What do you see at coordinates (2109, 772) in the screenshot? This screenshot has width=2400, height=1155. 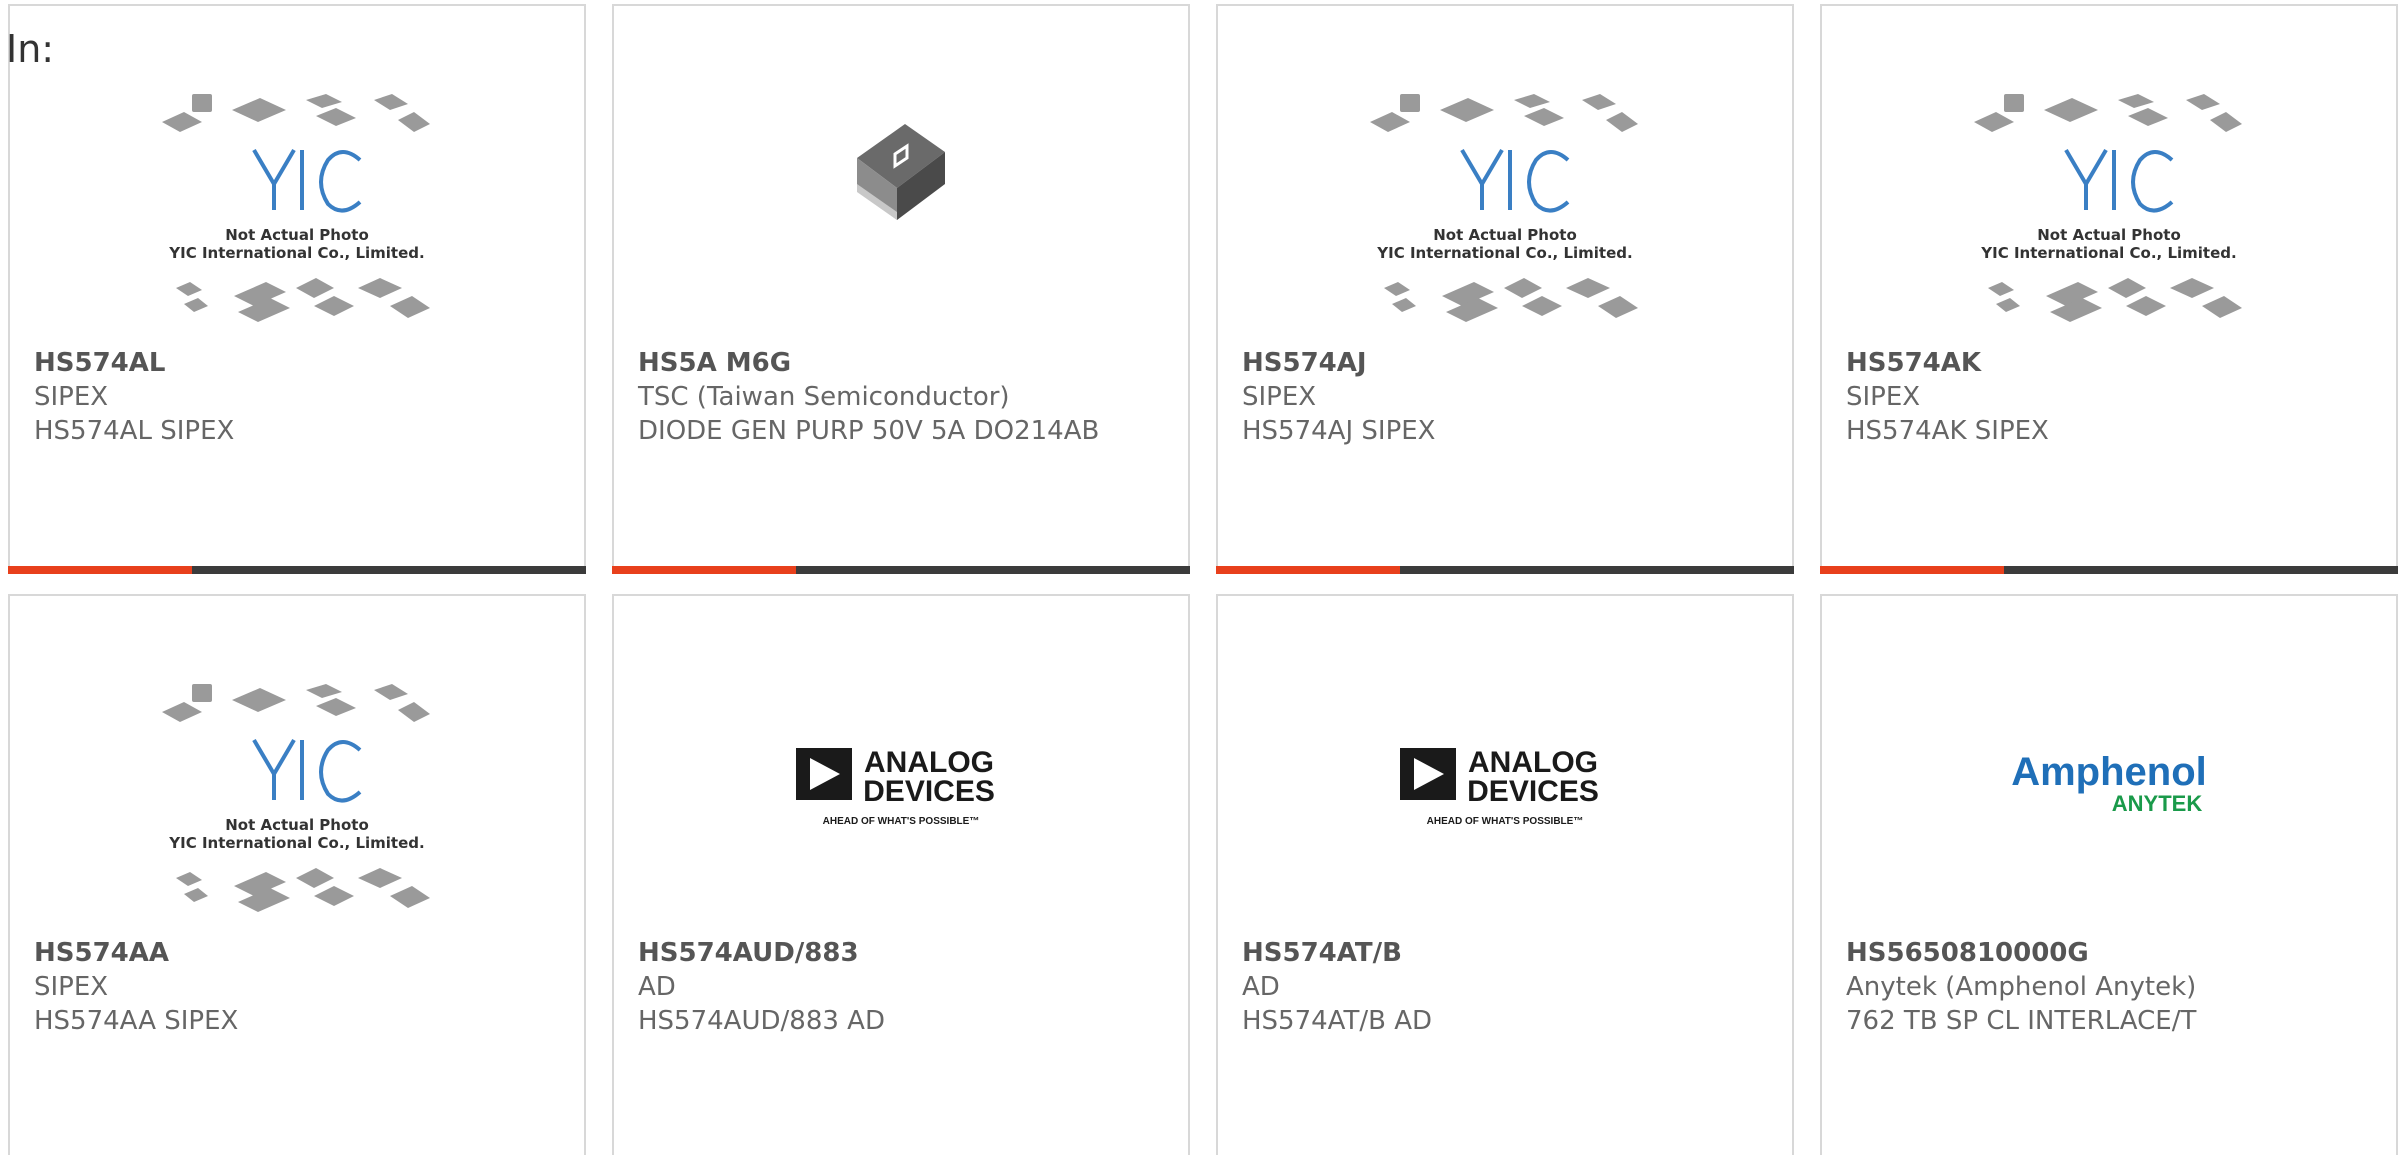 I see `svg-text: Amphenol` at bounding box center [2109, 772].